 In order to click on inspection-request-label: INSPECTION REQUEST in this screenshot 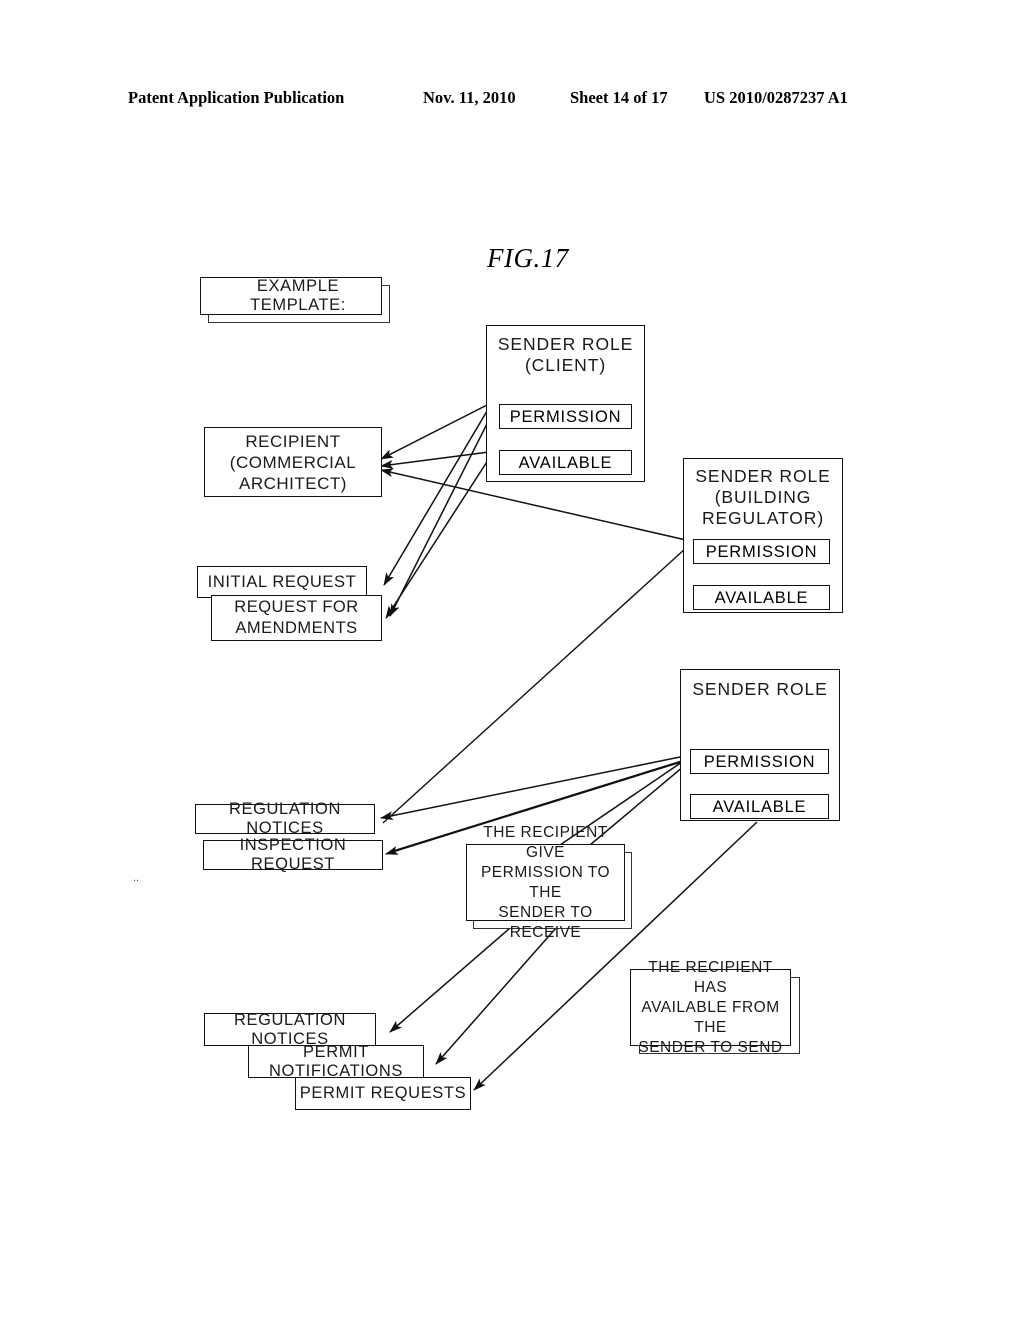, I will do `click(293, 854)`.